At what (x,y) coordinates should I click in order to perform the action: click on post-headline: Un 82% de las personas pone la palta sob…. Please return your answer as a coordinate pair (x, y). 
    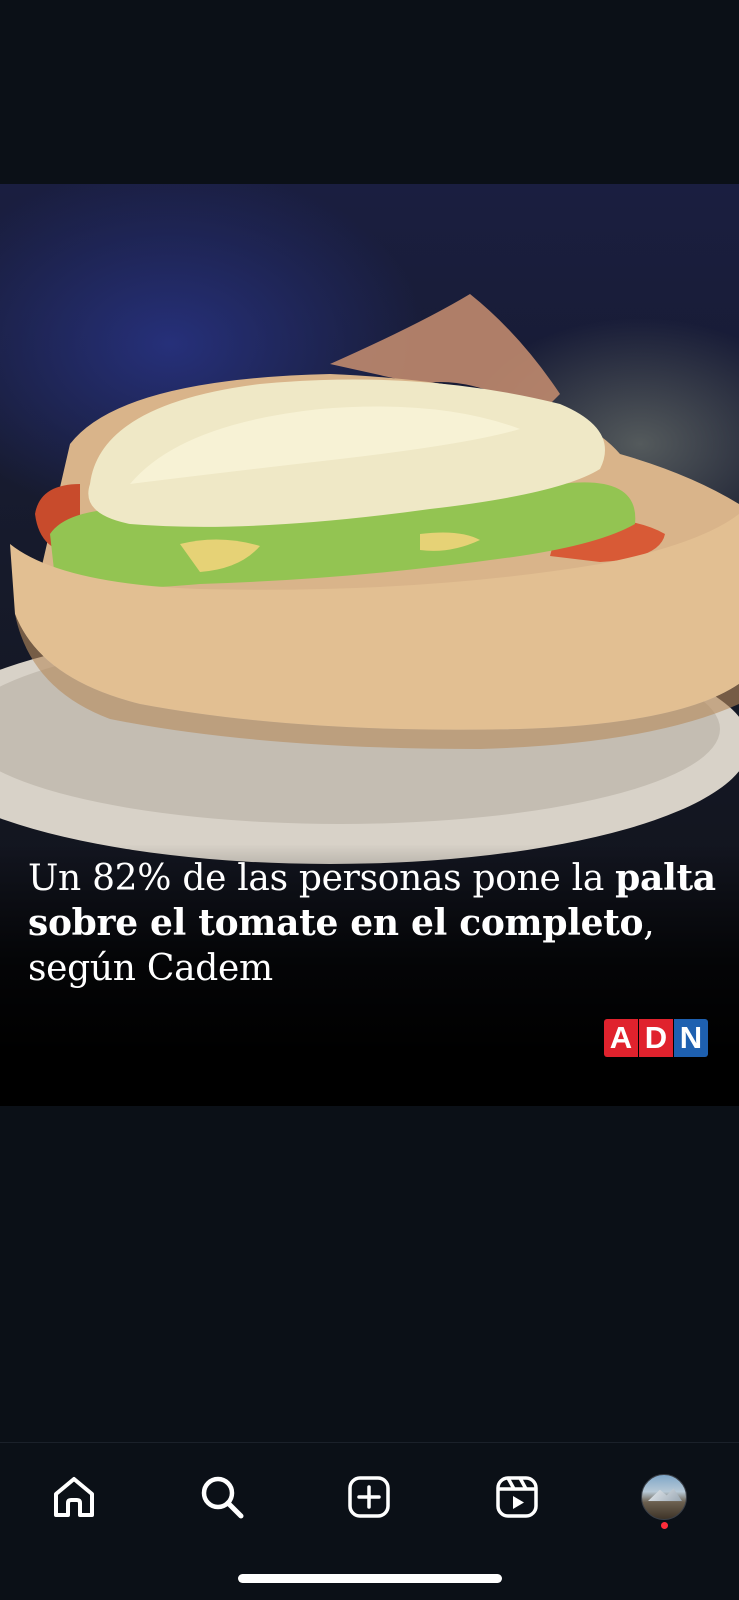
    Looking at the image, I should click on (373, 923).